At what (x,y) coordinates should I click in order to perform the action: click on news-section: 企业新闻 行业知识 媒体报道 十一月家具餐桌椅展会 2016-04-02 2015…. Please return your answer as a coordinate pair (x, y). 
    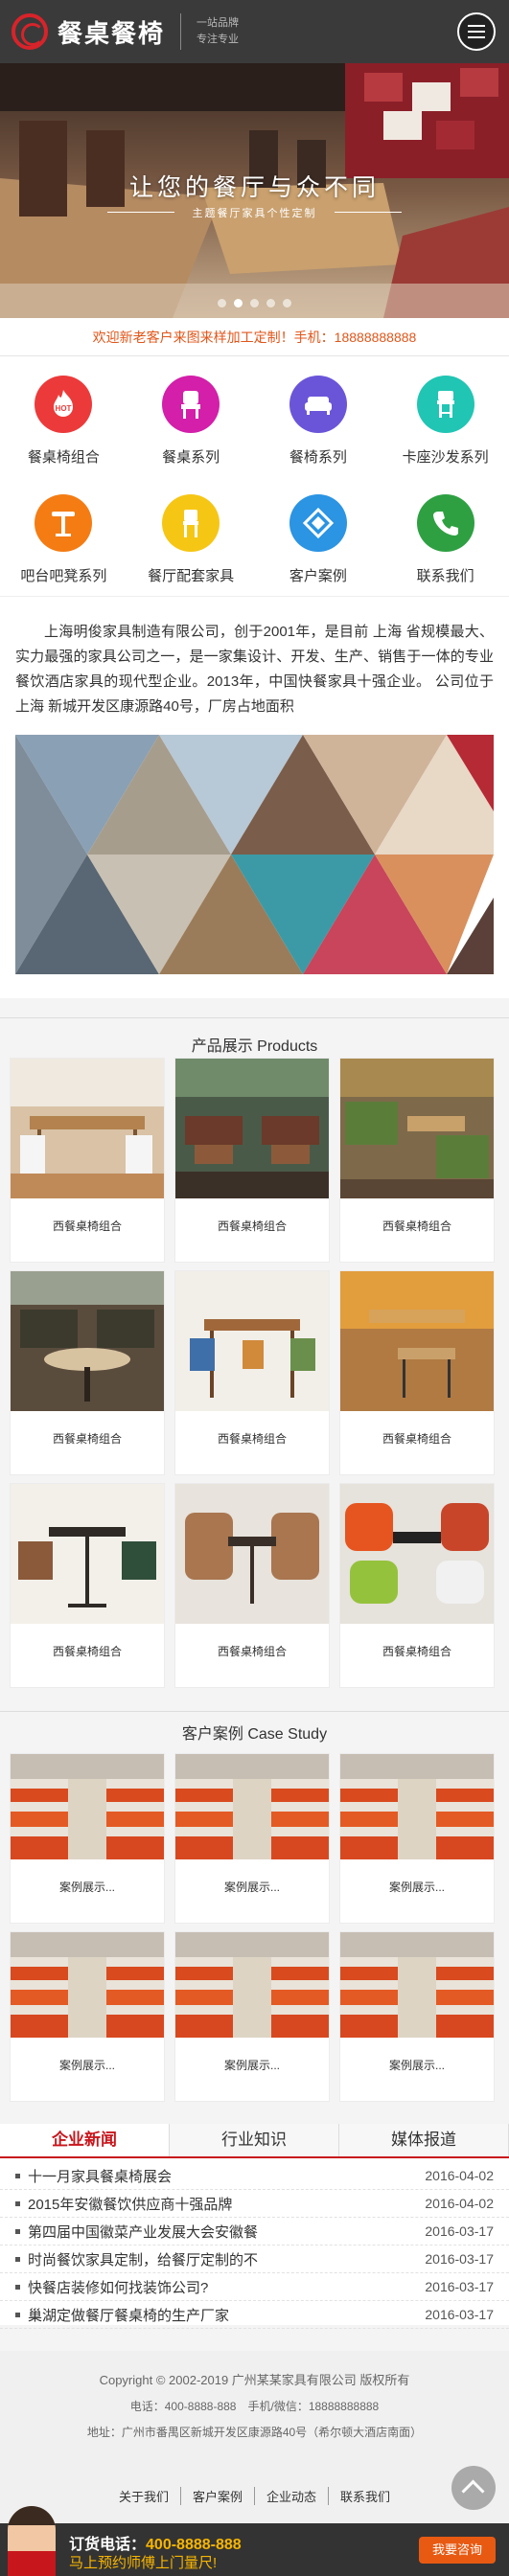
    Looking at the image, I should click on (254, 2227).